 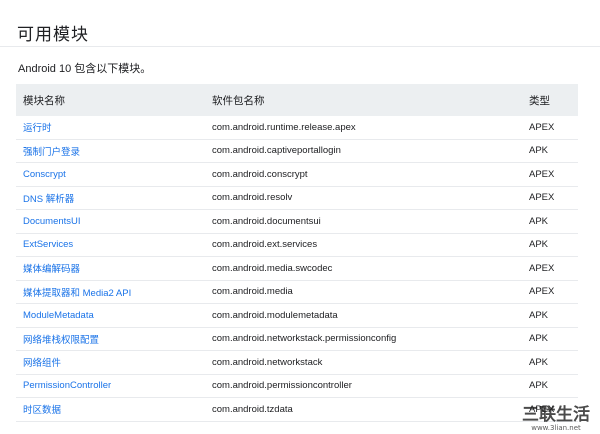 I want to click on module-name-cell: DNS 解析器, so click(x=110, y=198).